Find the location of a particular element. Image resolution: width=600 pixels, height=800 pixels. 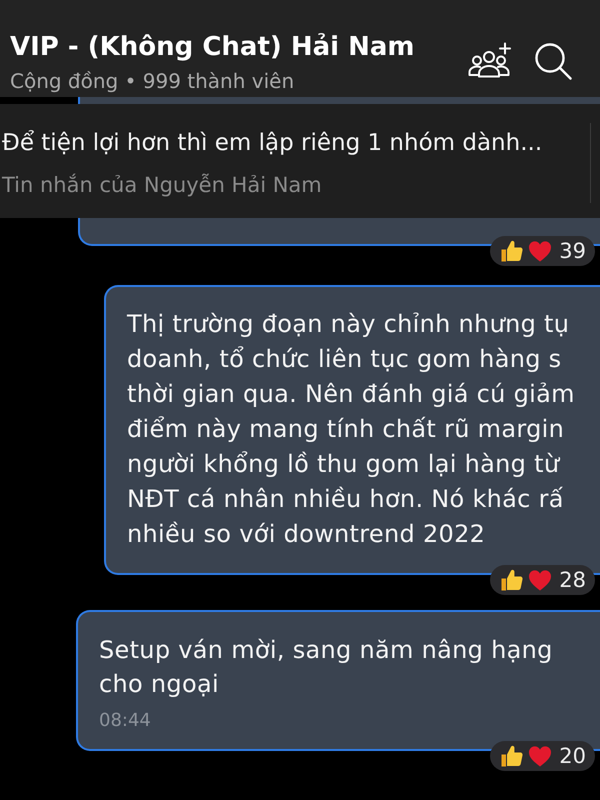

group-title: VIP - (Không Chat) Hải Nam is located at coordinates (213, 47).